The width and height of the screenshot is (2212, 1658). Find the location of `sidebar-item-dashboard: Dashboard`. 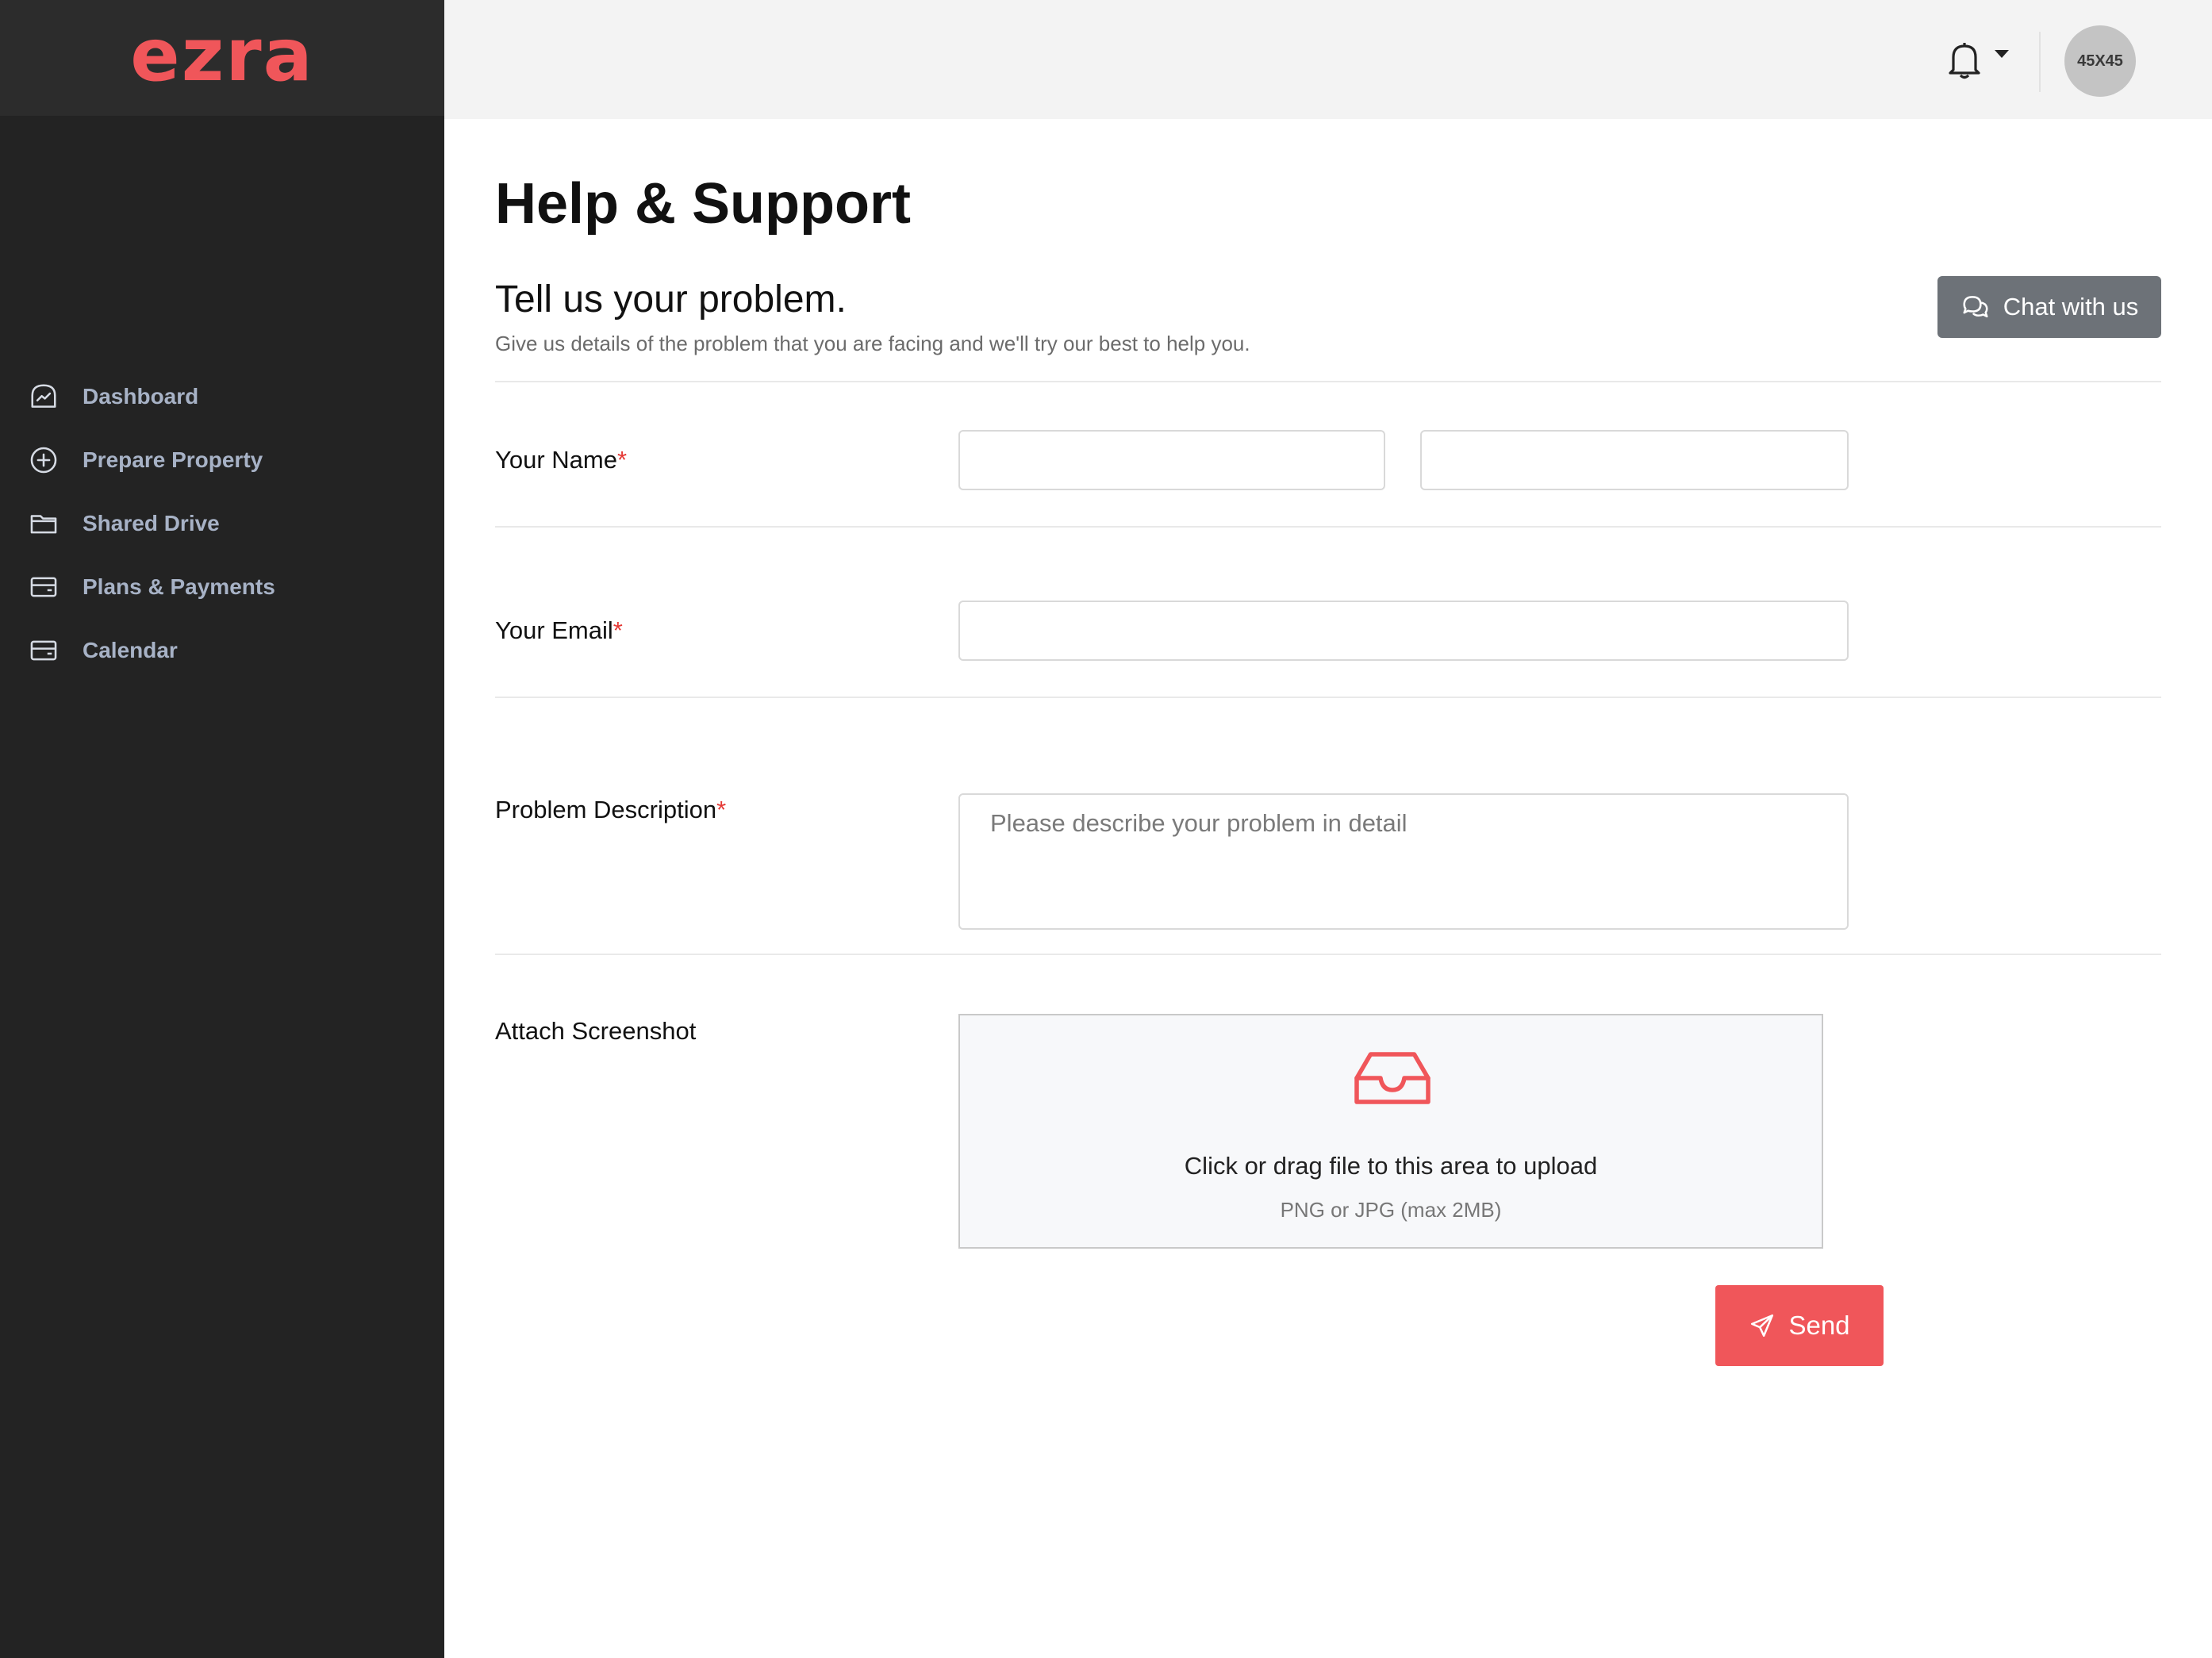

sidebar-item-dashboard: Dashboard is located at coordinates (222, 396).